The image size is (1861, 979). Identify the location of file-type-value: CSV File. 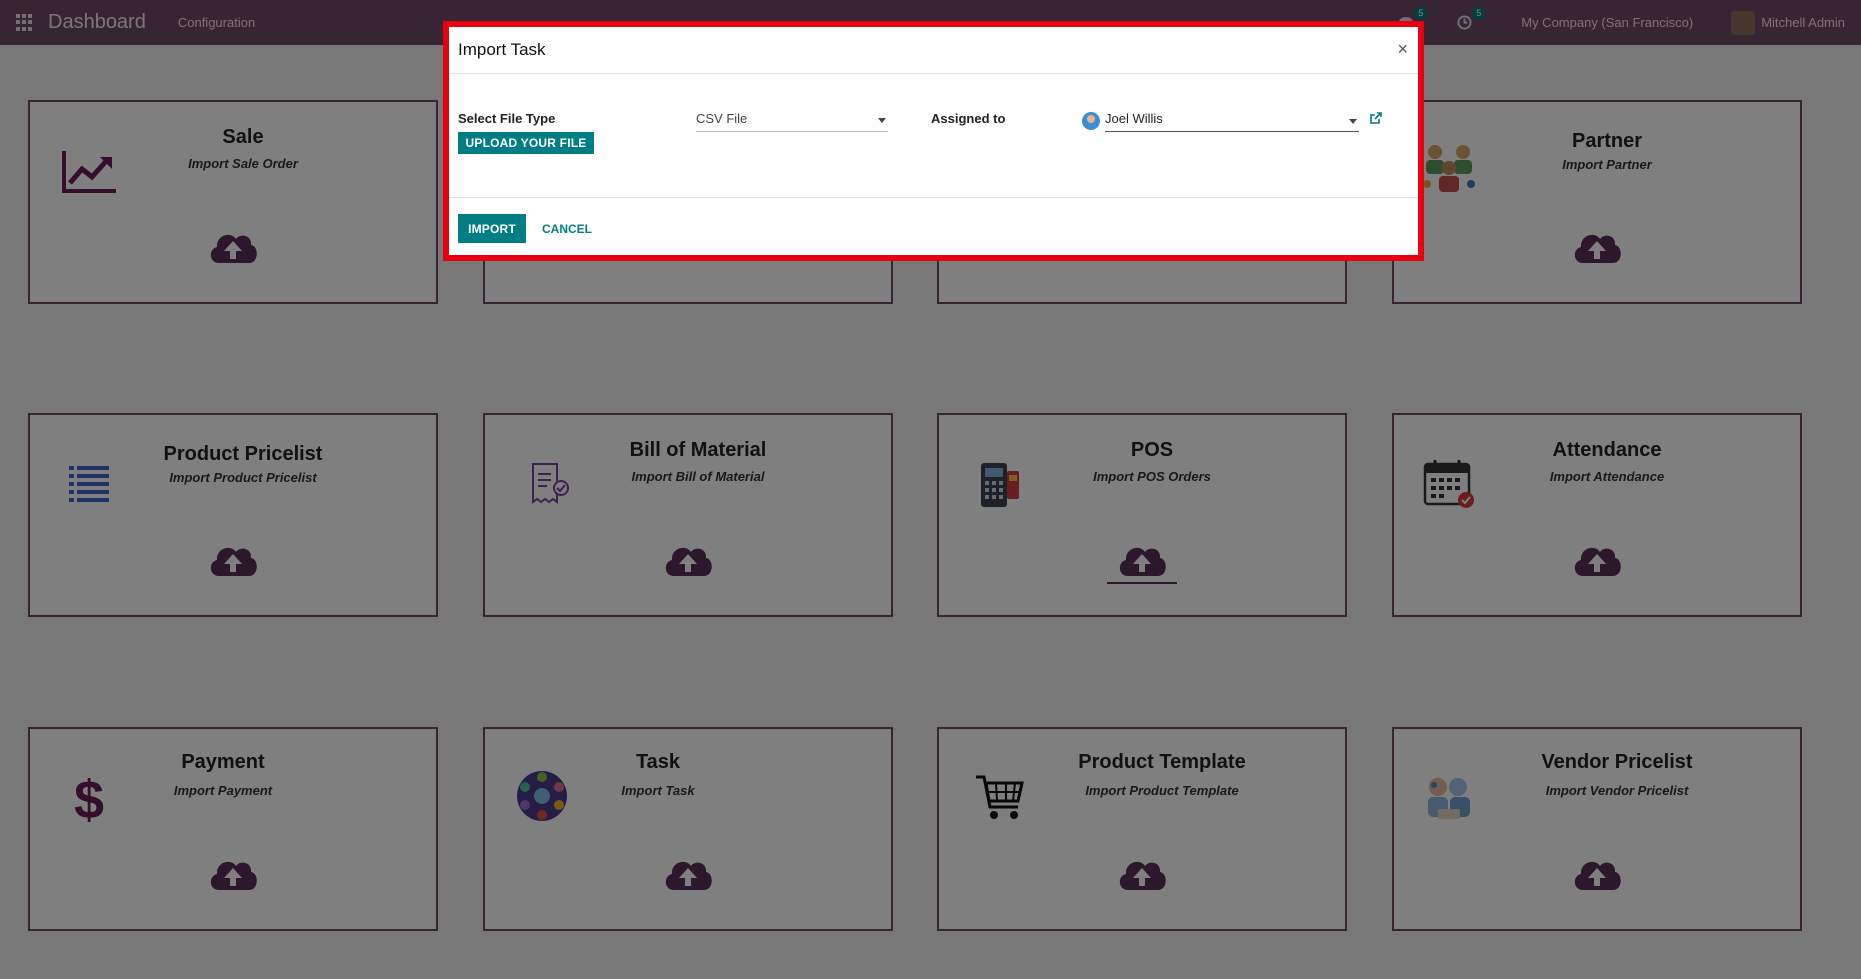
(722, 118).